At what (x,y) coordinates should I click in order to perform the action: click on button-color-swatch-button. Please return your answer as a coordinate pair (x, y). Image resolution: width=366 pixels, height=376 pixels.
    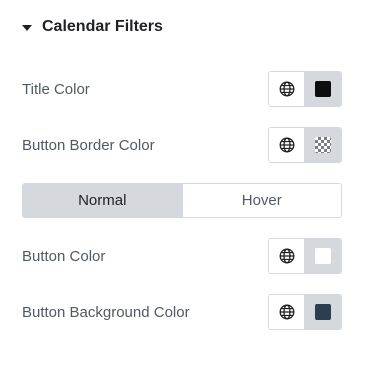
    Looking at the image, I should click on (323, 256).